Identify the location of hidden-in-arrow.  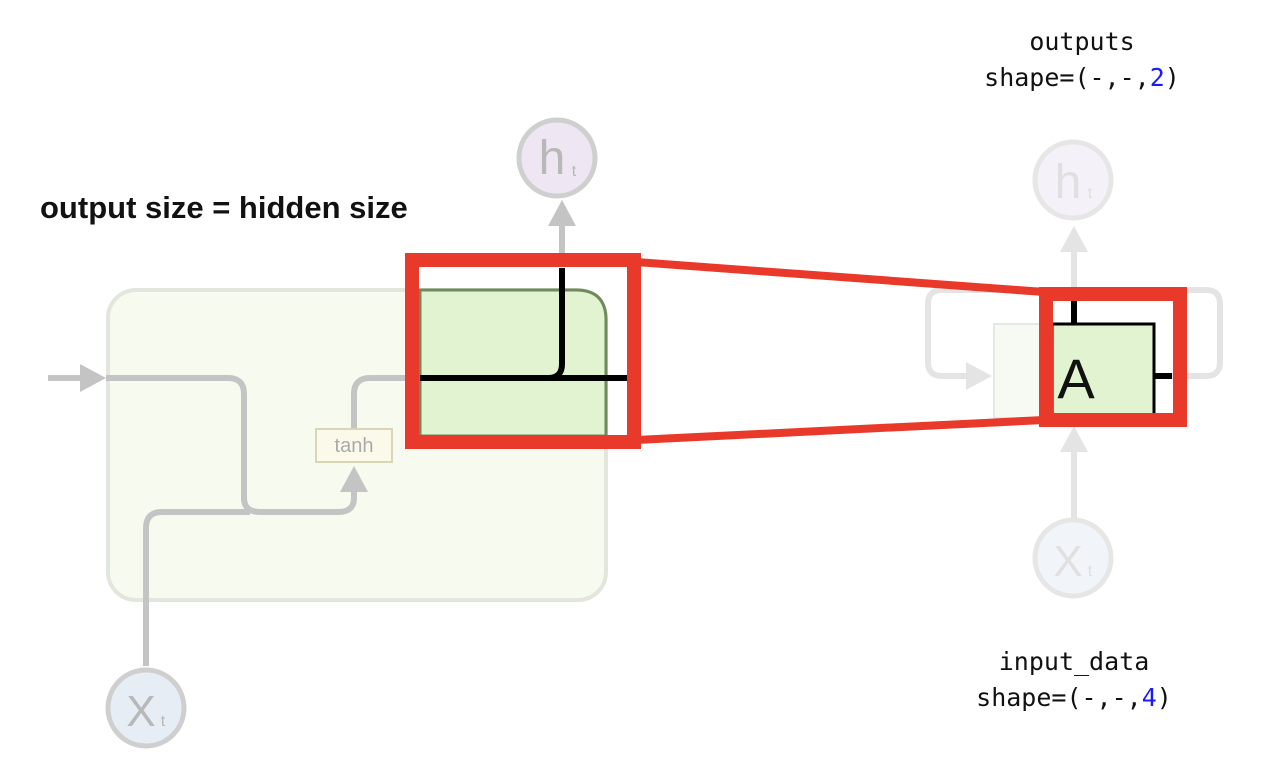
(77, 378).